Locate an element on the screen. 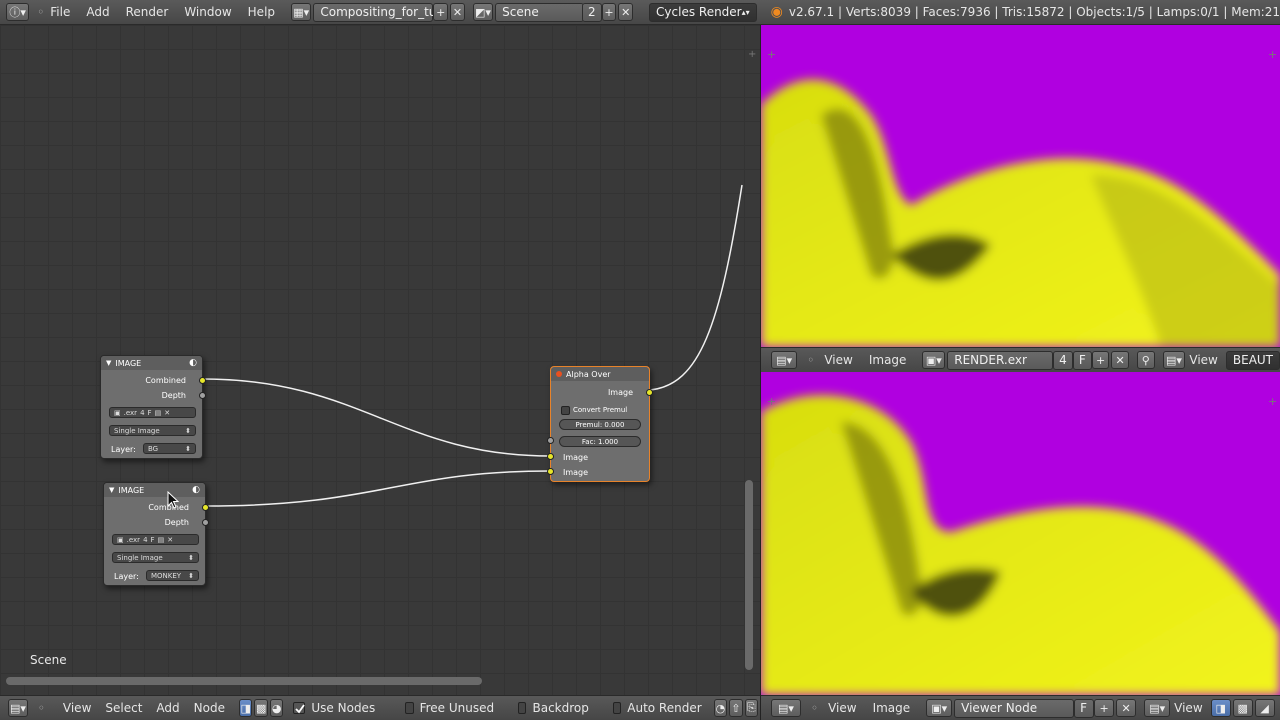 The image size is (1280, 720). image-name-field: RENDER.exr is located at coordinates (1000, 360).